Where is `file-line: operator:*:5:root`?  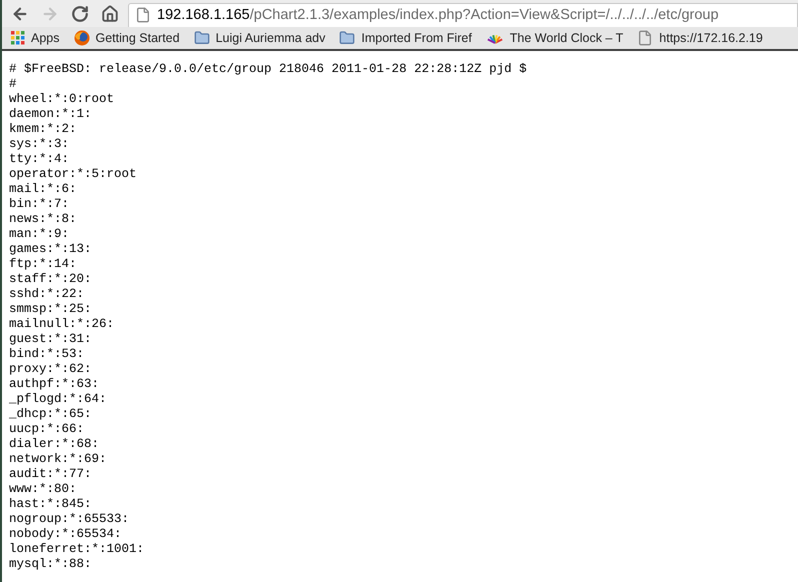 file-line: operator:*:5:root is located at coordinates (73, 174).